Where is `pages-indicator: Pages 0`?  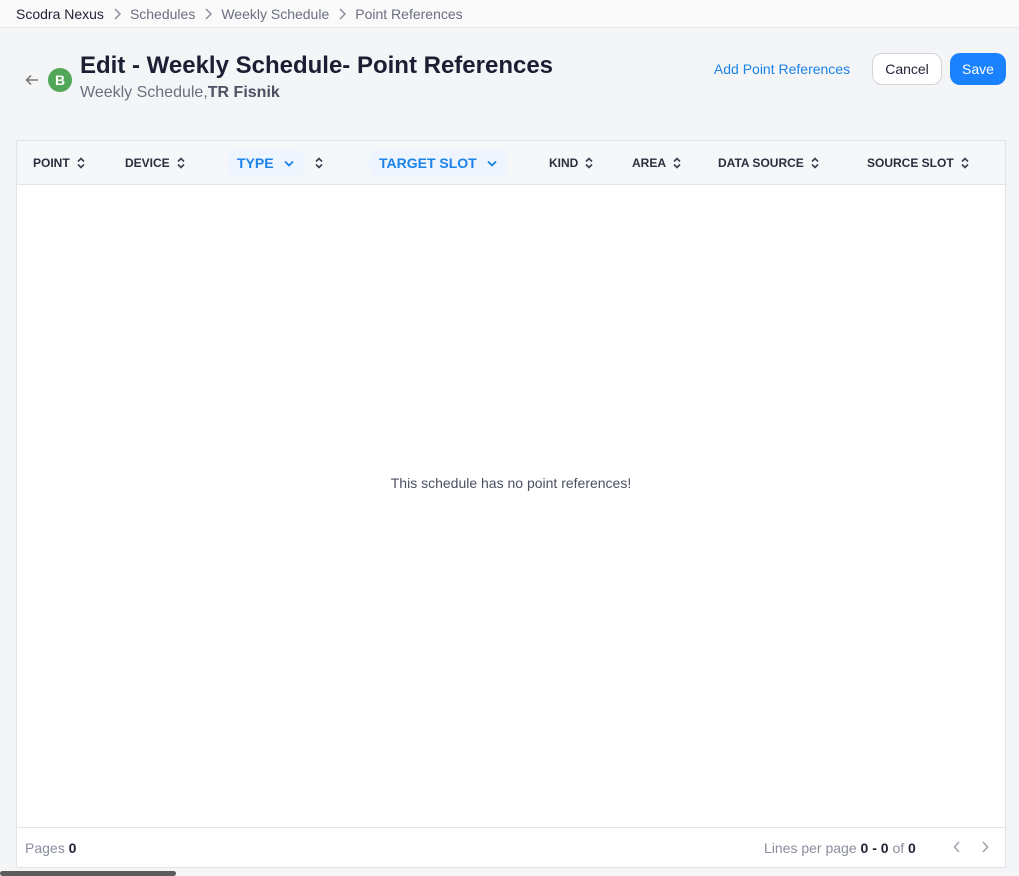 pages-indicator: Pages 0 is located at coordinates (50, 848).